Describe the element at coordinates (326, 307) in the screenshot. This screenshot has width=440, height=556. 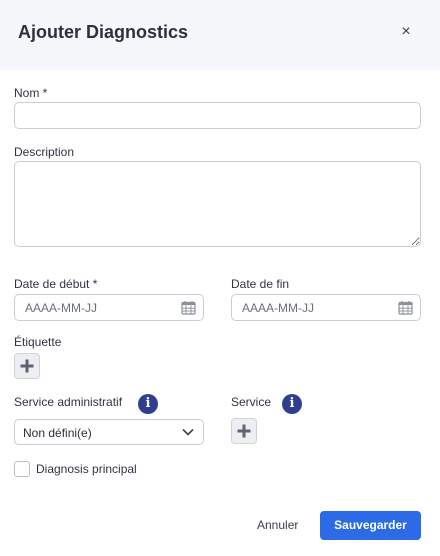
I see `end-date-input: AAAA-MM-JJ` at that location.